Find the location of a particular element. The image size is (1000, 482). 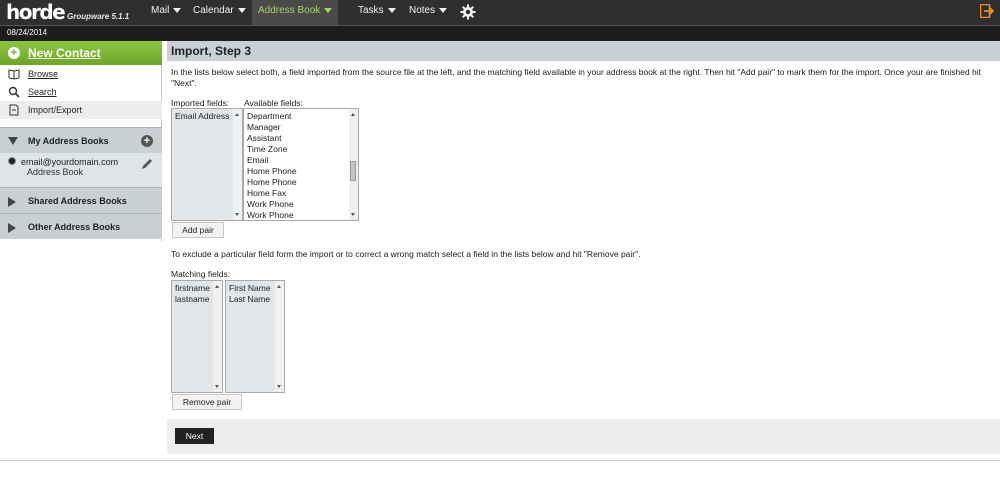

form-actions-bar: Next is located at coordinates (583, 436).